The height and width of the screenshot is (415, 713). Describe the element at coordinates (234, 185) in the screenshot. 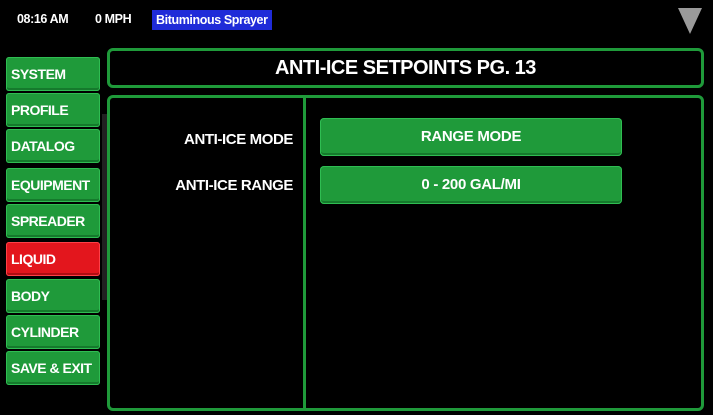

I see `anti-ice-range-label: ANTI-ICE RANGE` at that location.